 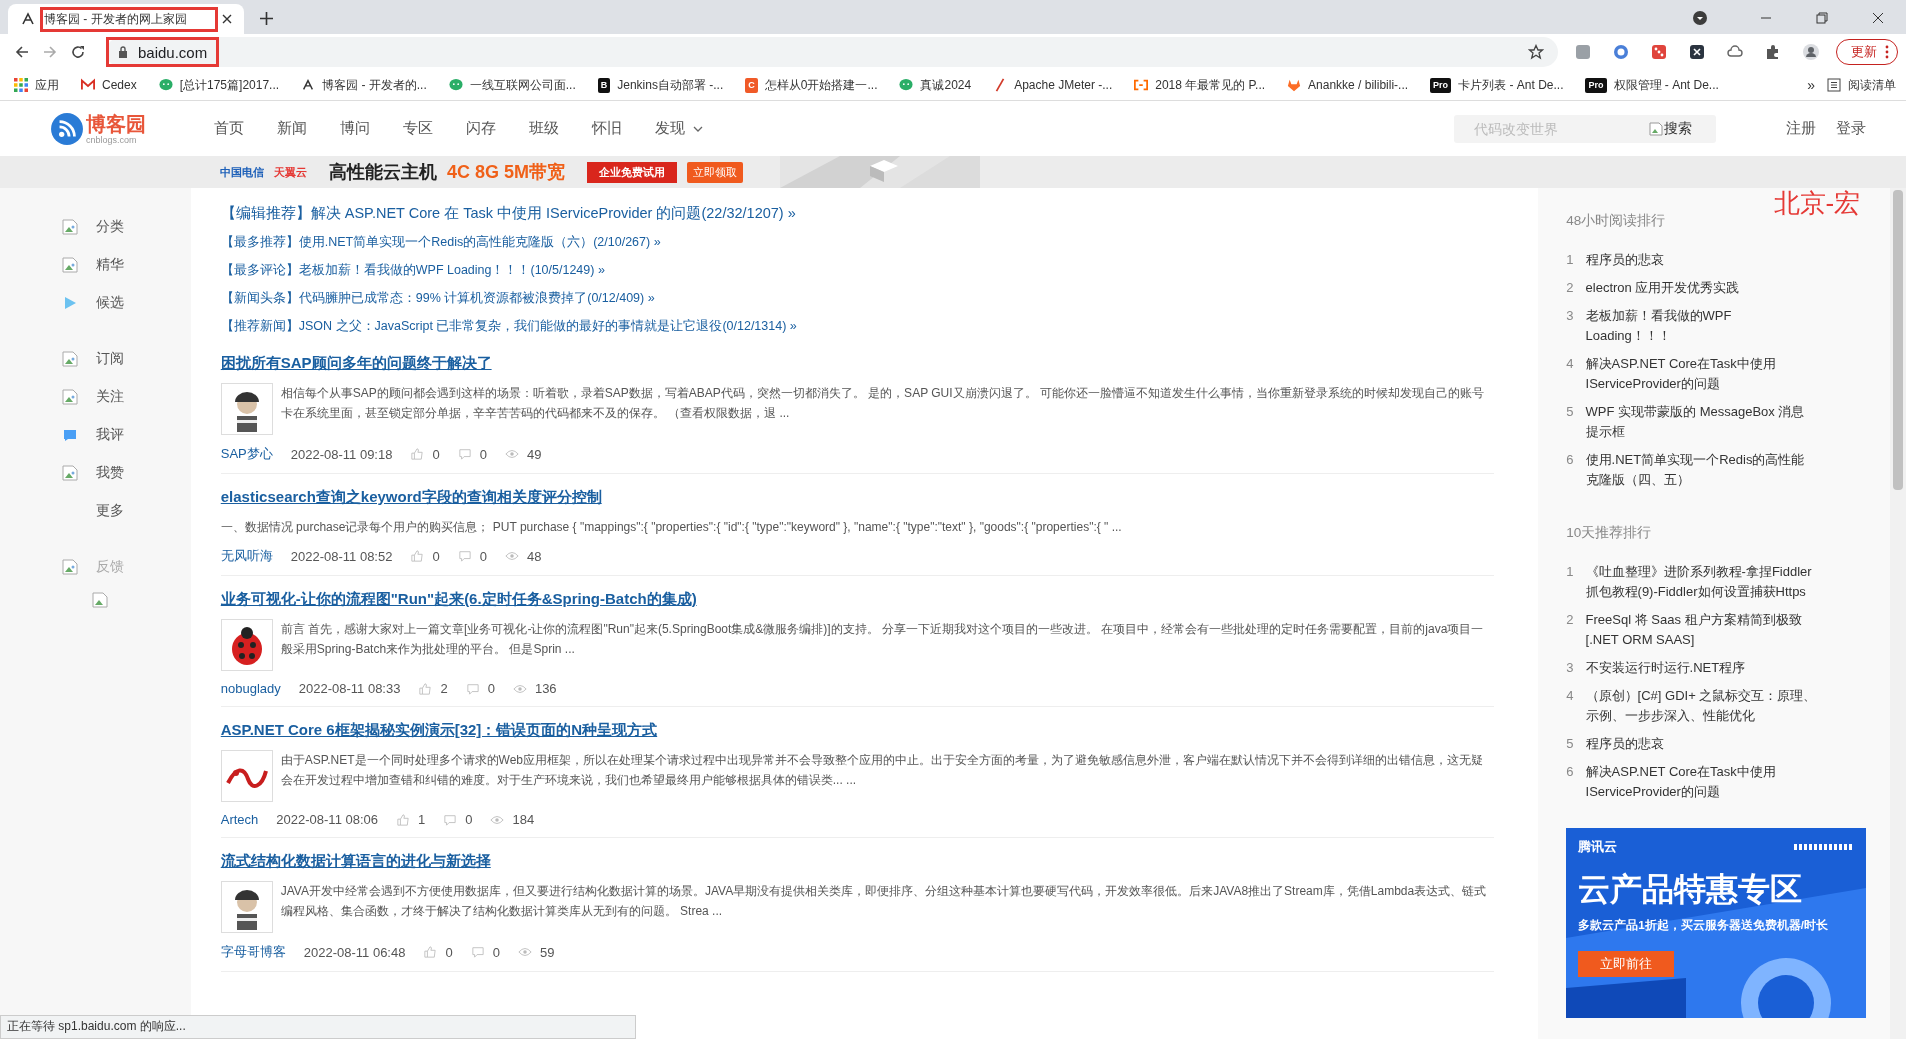 I want to click on post-title-link: elasticsearch查询之keyword字段的查询相关度评分控制, so click(x=411, y=496).